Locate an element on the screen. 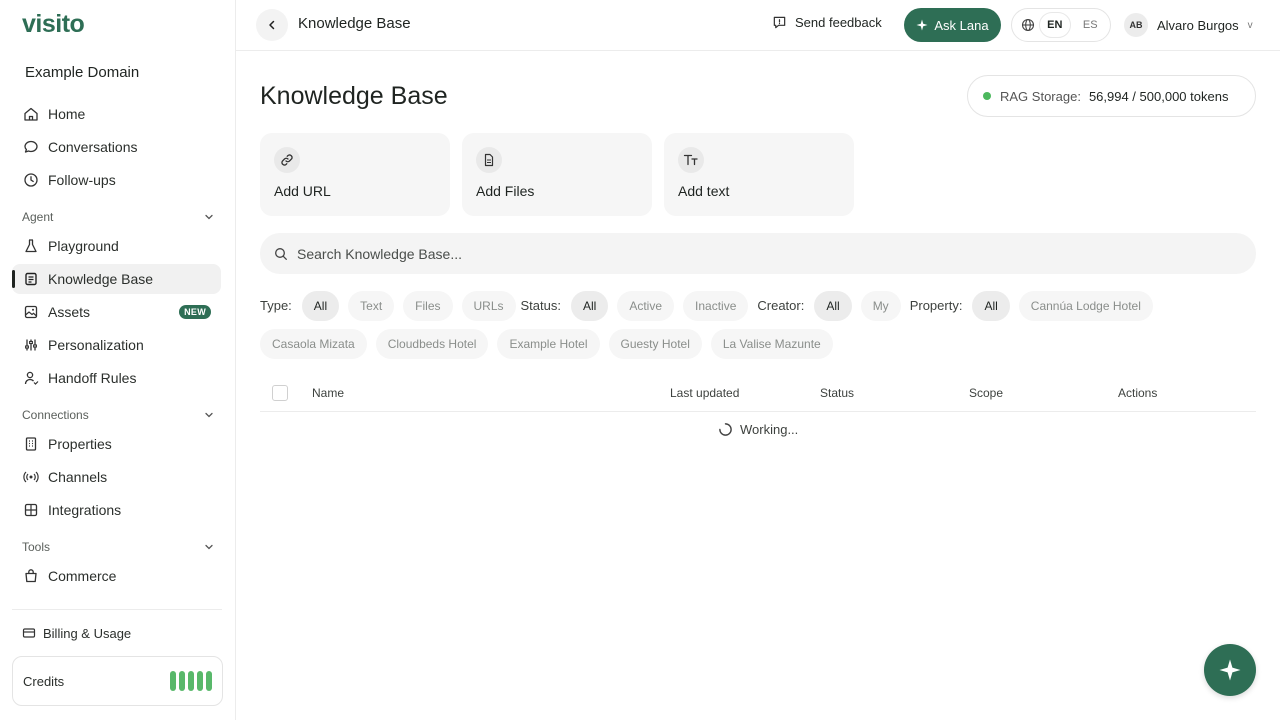 Image resolution: width=1280 pixels, height=720 pixels. user-menu: AB Alvaro Burgos v is located at coordinates (1188, 25).